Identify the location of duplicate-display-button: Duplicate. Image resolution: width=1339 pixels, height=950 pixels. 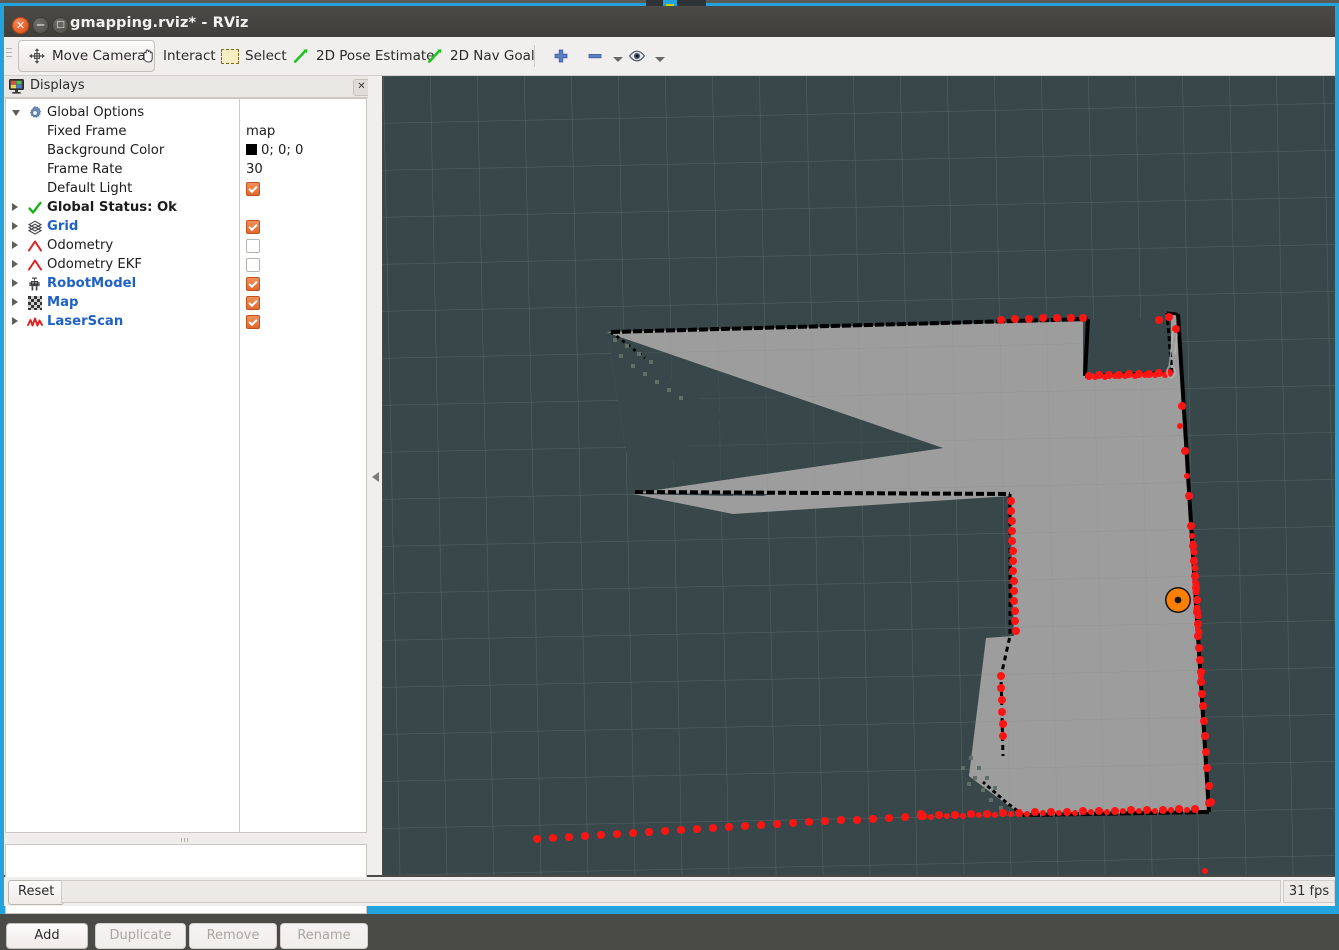
(140, 936).